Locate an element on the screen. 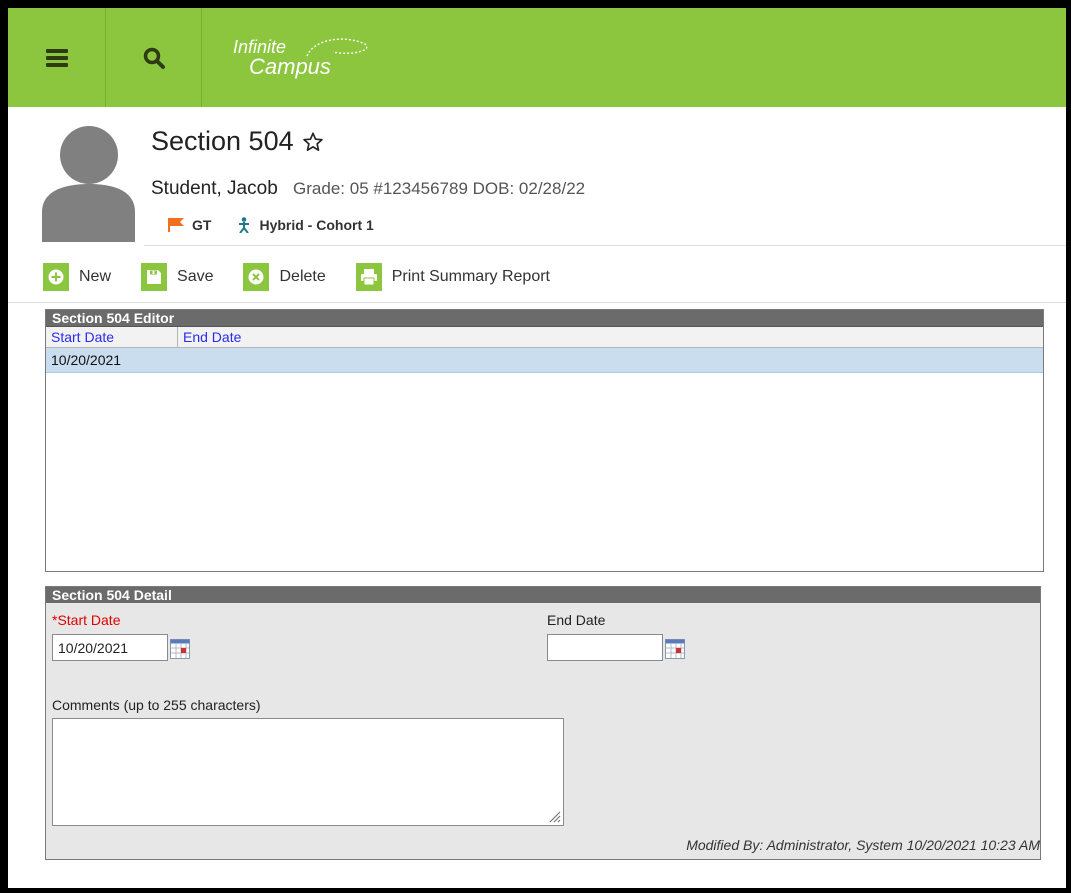  printer-icon is located at coordinates (368, 277).